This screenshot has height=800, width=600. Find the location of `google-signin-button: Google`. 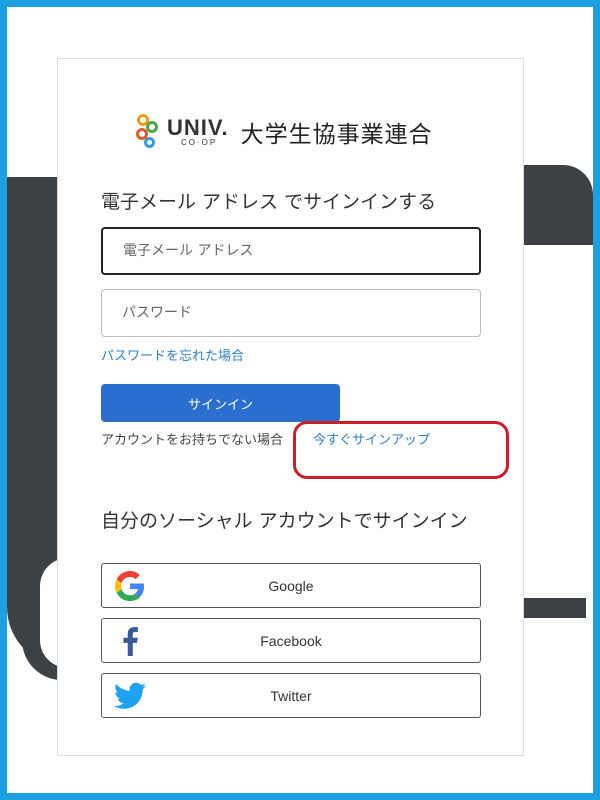

google-signin-button: Google is located at coordinates (291, 585).